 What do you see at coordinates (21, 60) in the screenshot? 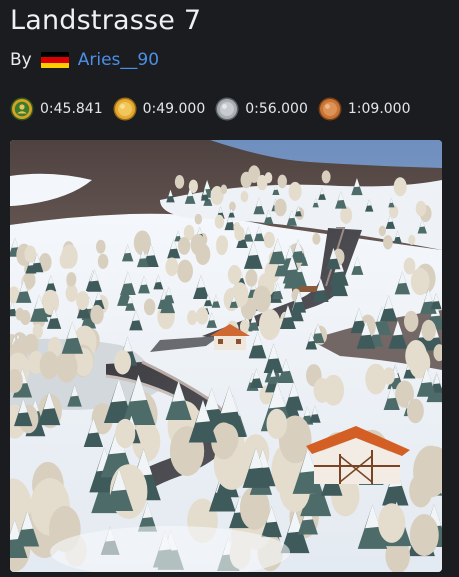
I see `by-label: By` at bounding box center [21, 60].